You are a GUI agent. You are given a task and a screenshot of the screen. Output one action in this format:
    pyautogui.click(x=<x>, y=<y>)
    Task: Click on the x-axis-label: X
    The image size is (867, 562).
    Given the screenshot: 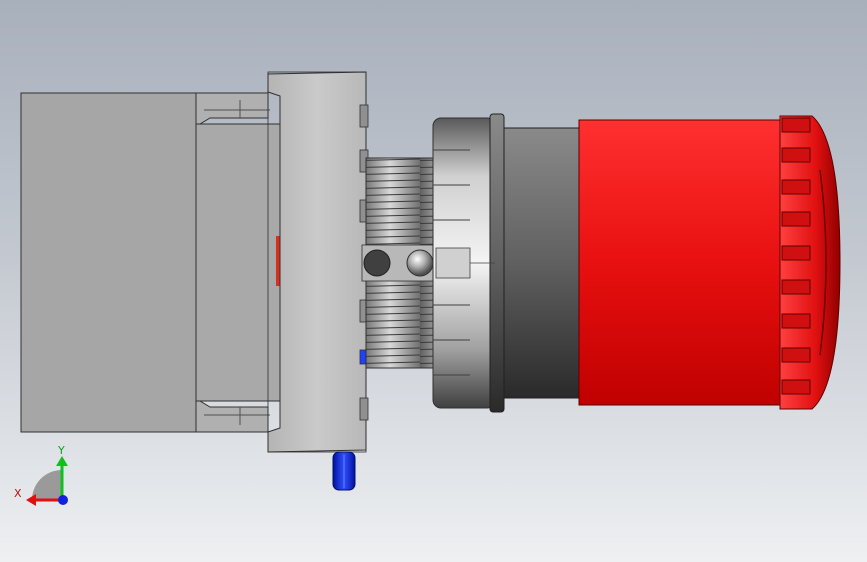 What is the action you would take?
    pyautogui.click(x=18, y=493)
    